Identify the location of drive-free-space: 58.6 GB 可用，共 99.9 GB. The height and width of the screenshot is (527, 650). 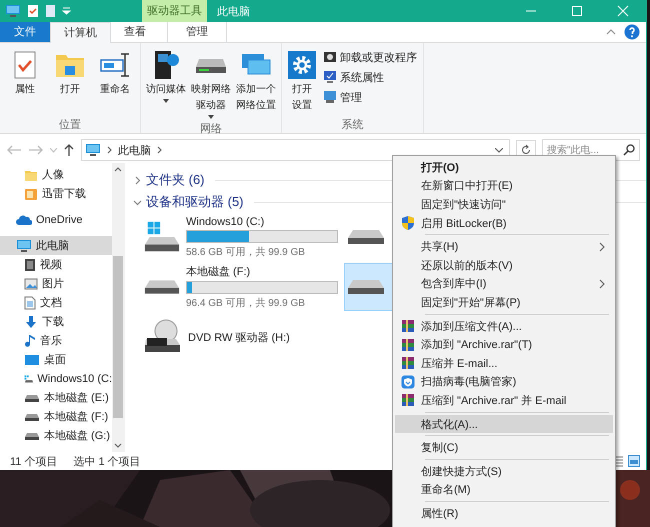
(246, 252).